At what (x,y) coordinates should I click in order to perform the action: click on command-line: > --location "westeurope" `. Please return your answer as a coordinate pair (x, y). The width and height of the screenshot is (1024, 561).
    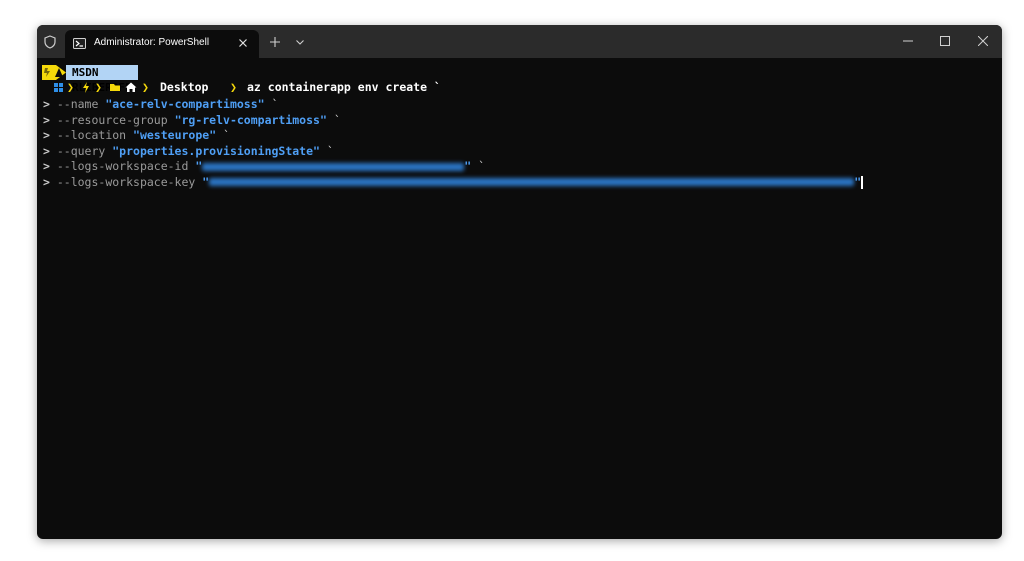
    Looking at the image, I should click on (136, 135).